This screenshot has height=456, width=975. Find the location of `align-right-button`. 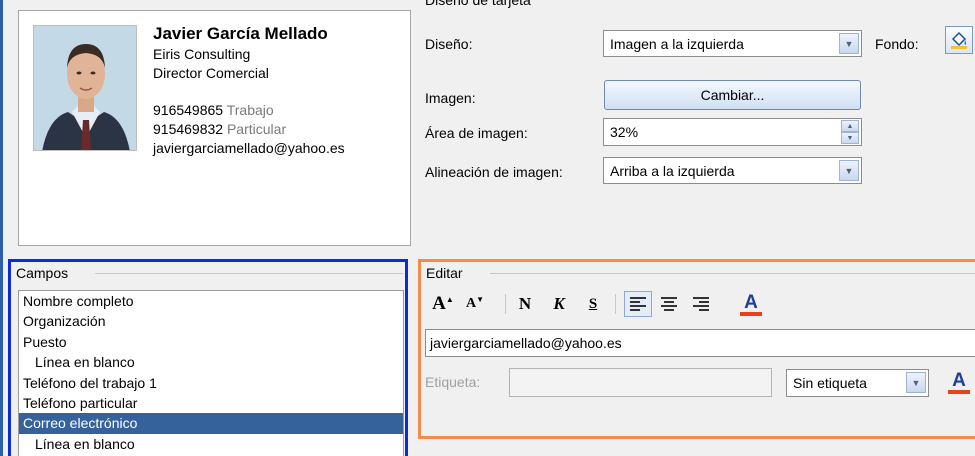

align-right-button is located at coordinates (701, 304).